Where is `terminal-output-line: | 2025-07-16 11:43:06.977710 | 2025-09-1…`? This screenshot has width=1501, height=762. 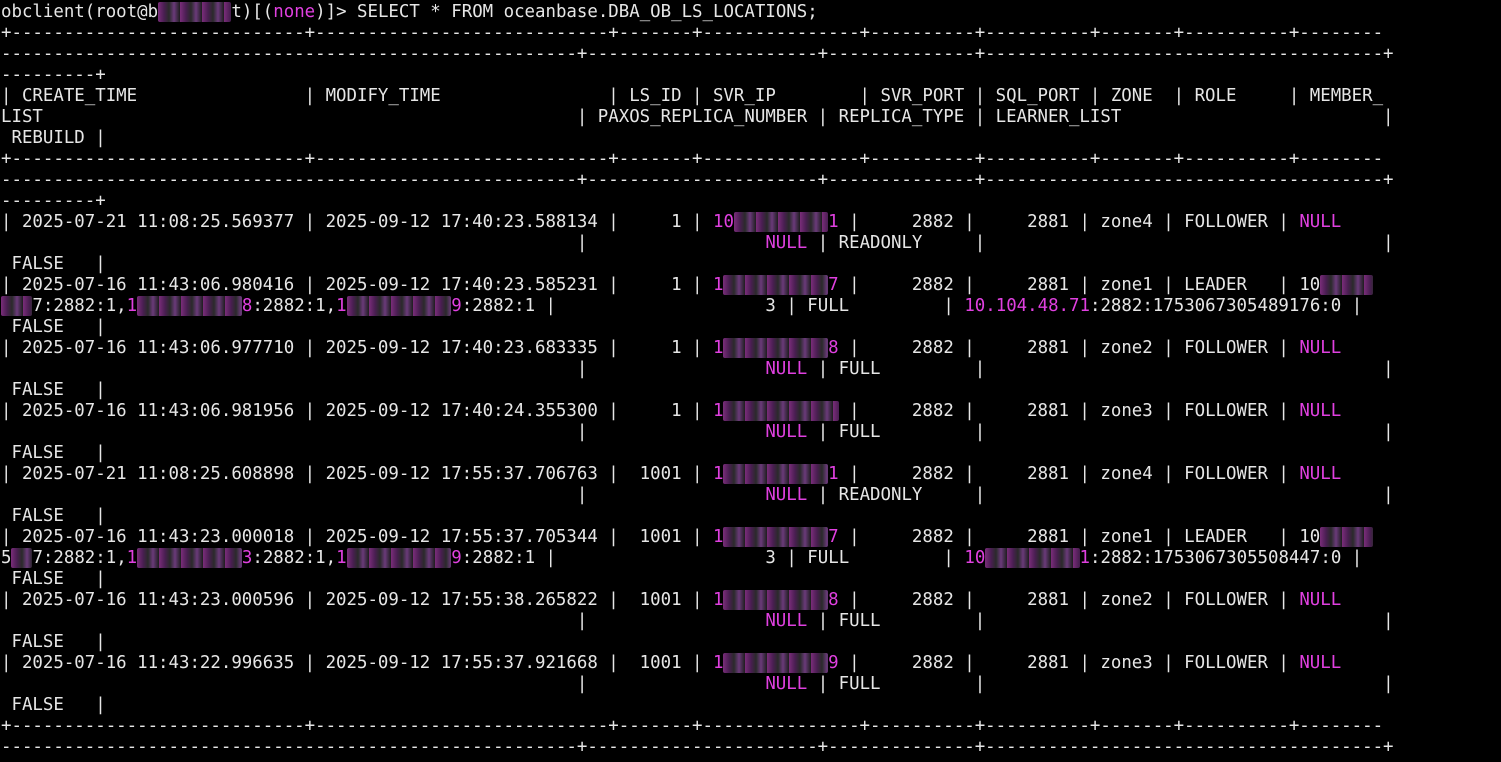 terminal-output-line: | 2025-07-16 11:43:06.977710 | 2025-09-1… is located at coordinates (751, 348).